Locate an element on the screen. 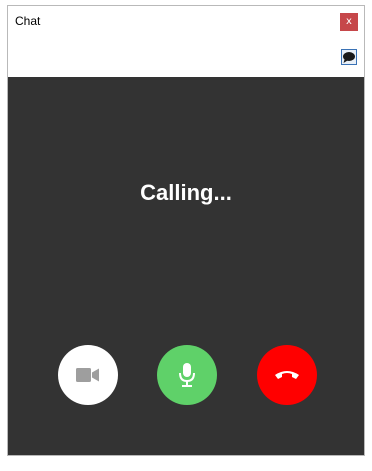 This screenshot has width=372, height=471. chat-bubble-icon is located at coordinates (349, 57).